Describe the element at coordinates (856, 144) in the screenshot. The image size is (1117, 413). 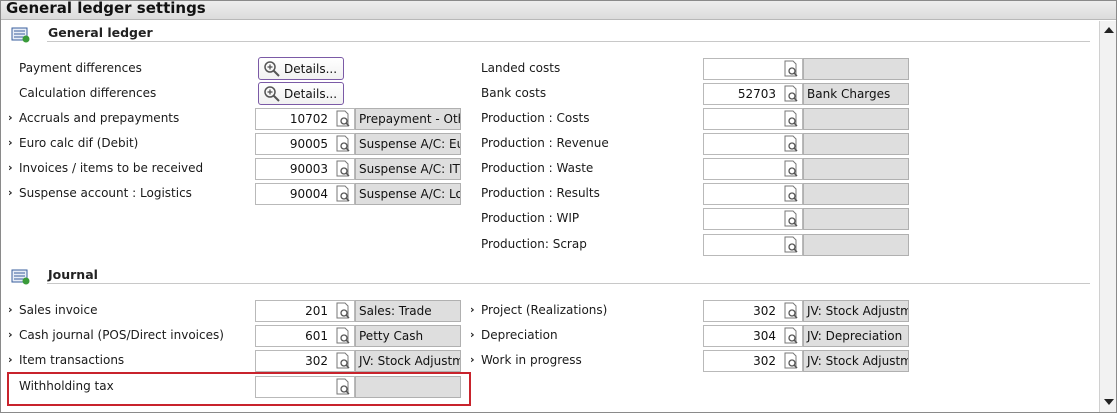
I see `production-revenue-description` at that location.